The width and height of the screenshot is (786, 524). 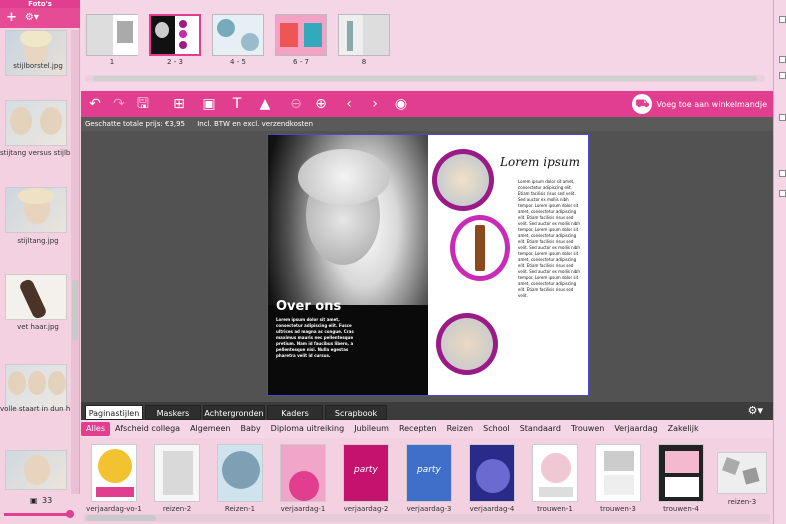 What do you see at coordinates (755, 410) in the screenshot?
I see `gear-icon: ⚙▾` at bounding box center [755, 410].